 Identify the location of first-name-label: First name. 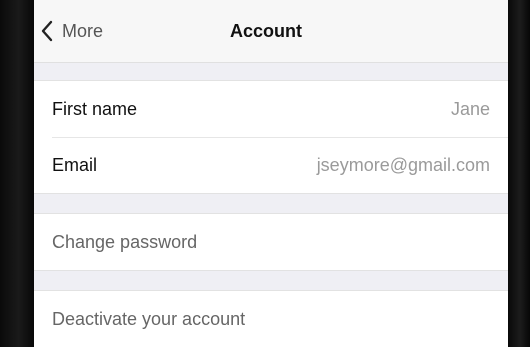
(95, 108).